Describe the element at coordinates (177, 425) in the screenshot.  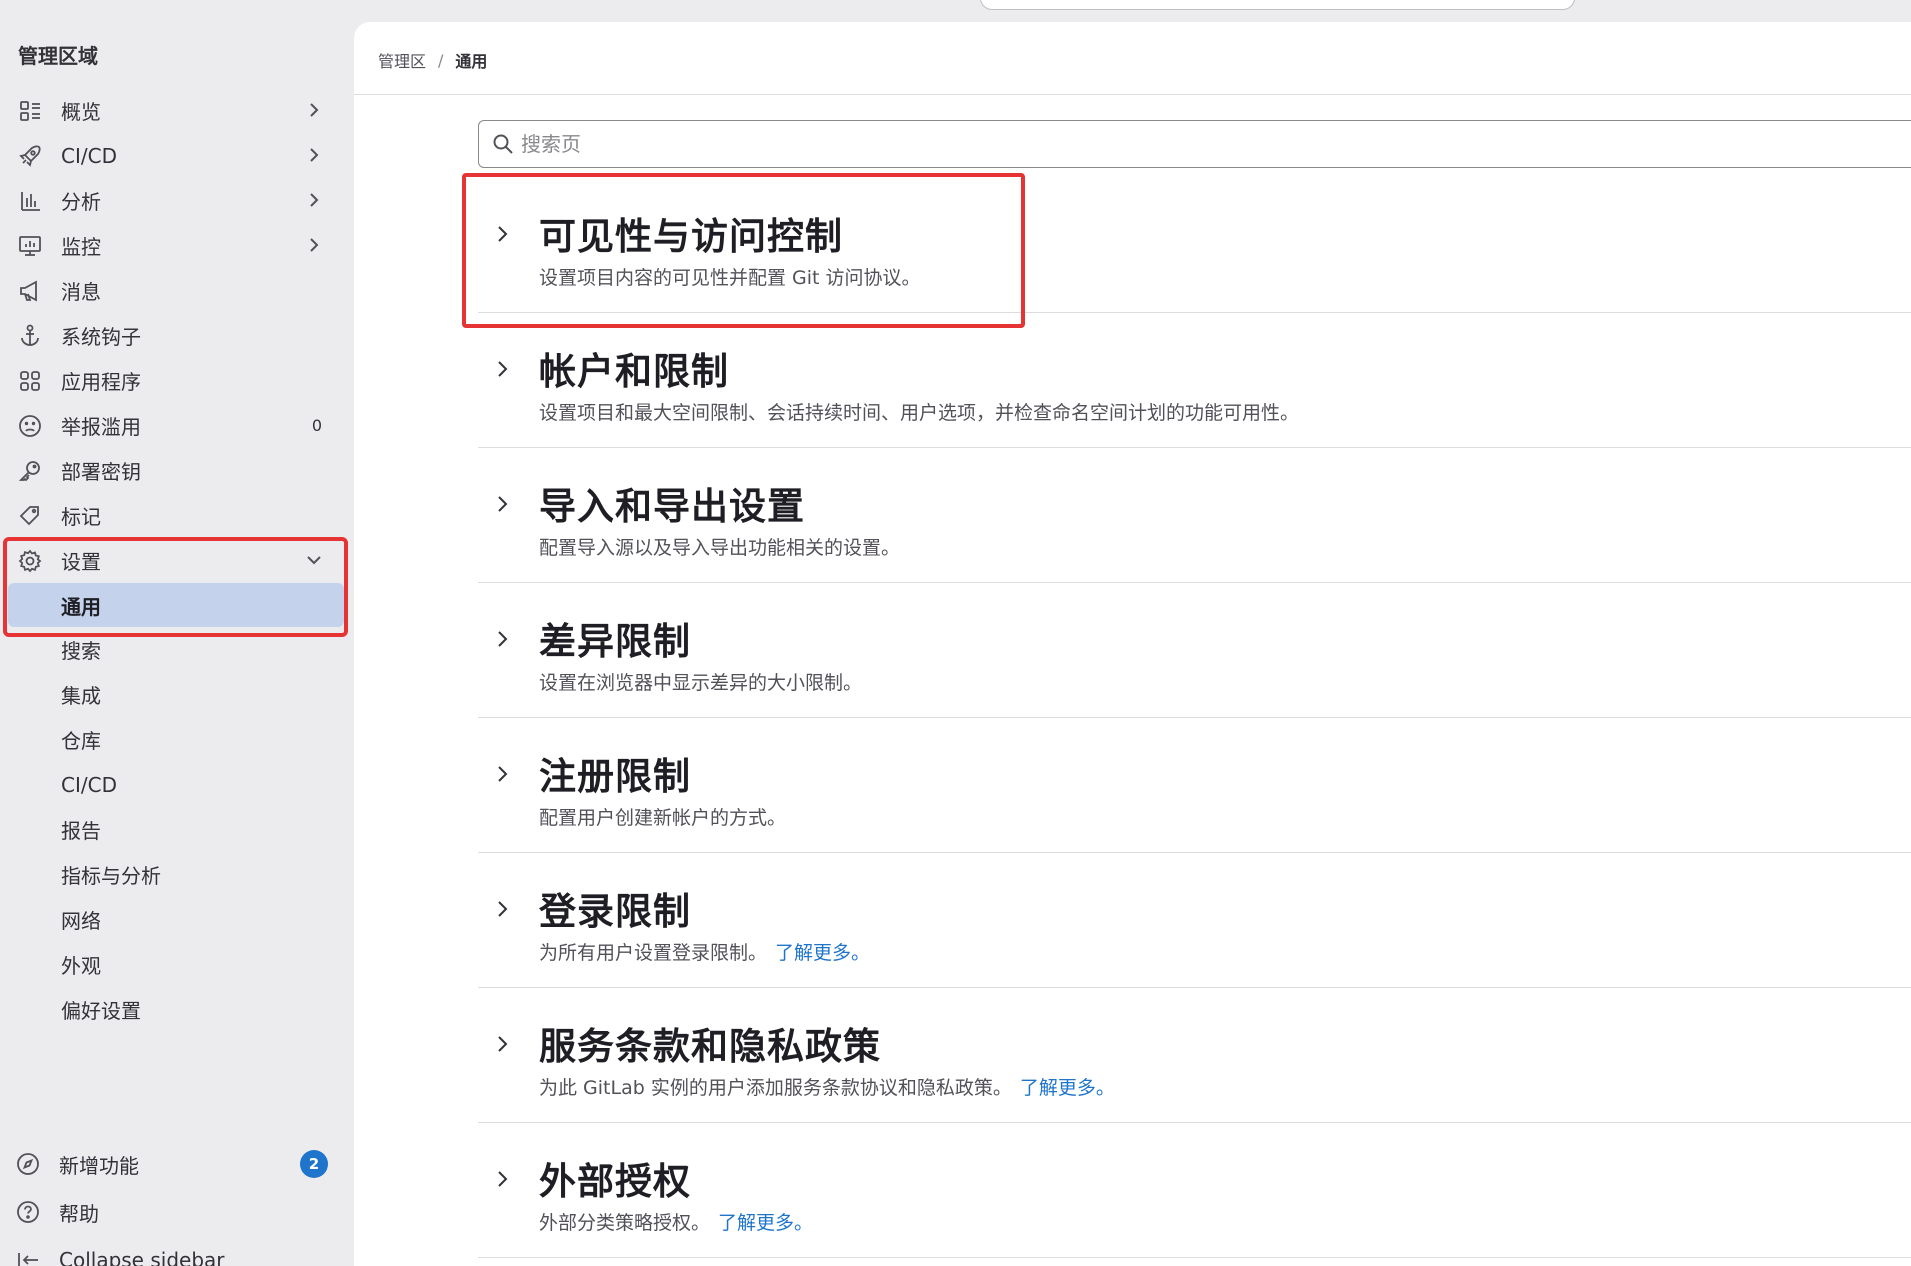
I see `sidebar-item-abuse-reports: 举报滥用 0` at that location.